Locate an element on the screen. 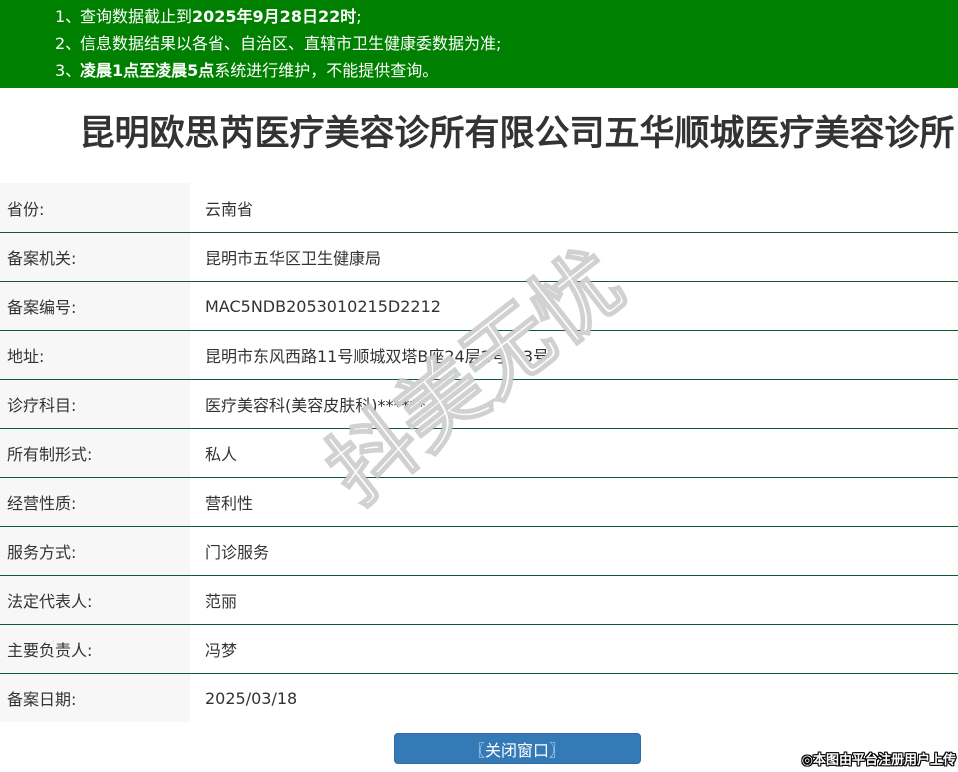 Image resolution: width=958 pixels, height=772 pixels. row-label: 诊疗科目: is located at coordinates (95, 404).